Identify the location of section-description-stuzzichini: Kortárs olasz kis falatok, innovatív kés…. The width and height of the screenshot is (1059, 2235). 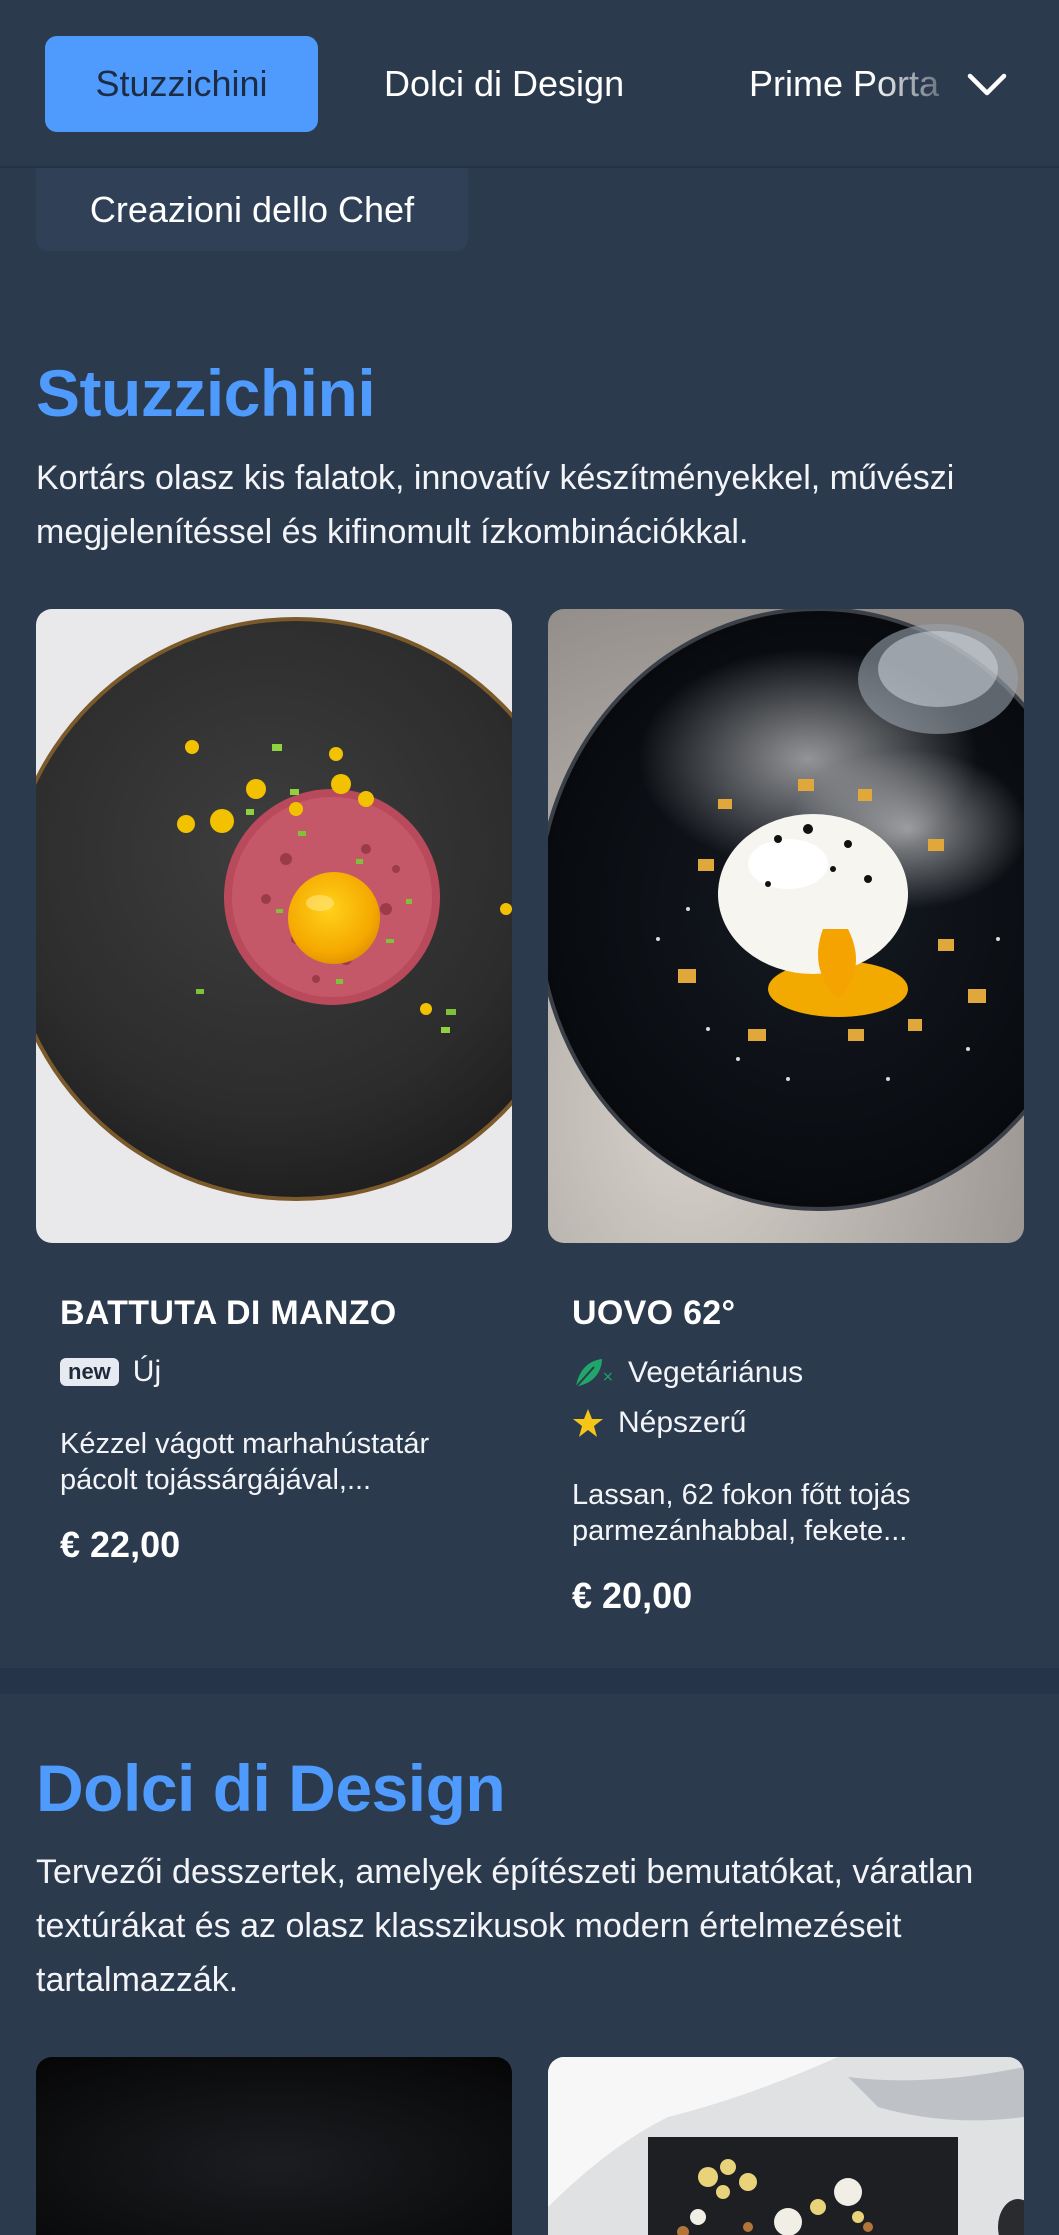
(495, 505).